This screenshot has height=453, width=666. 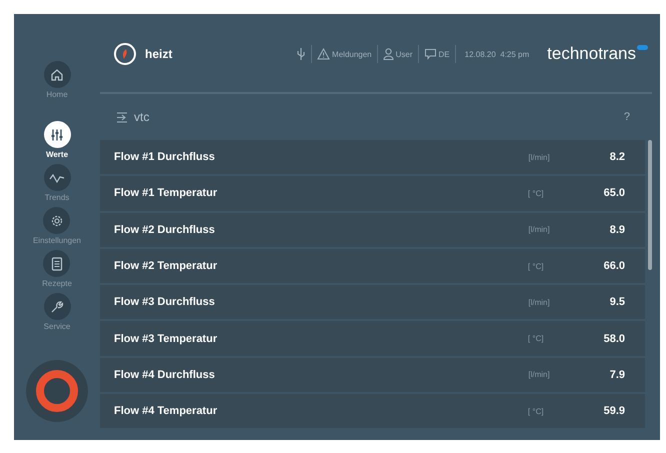 What do you see at coordinates (497, 54) in the screenshot?
I see `date-time: 12.08.20 4:25 pm` at bounding box center [497, 54].